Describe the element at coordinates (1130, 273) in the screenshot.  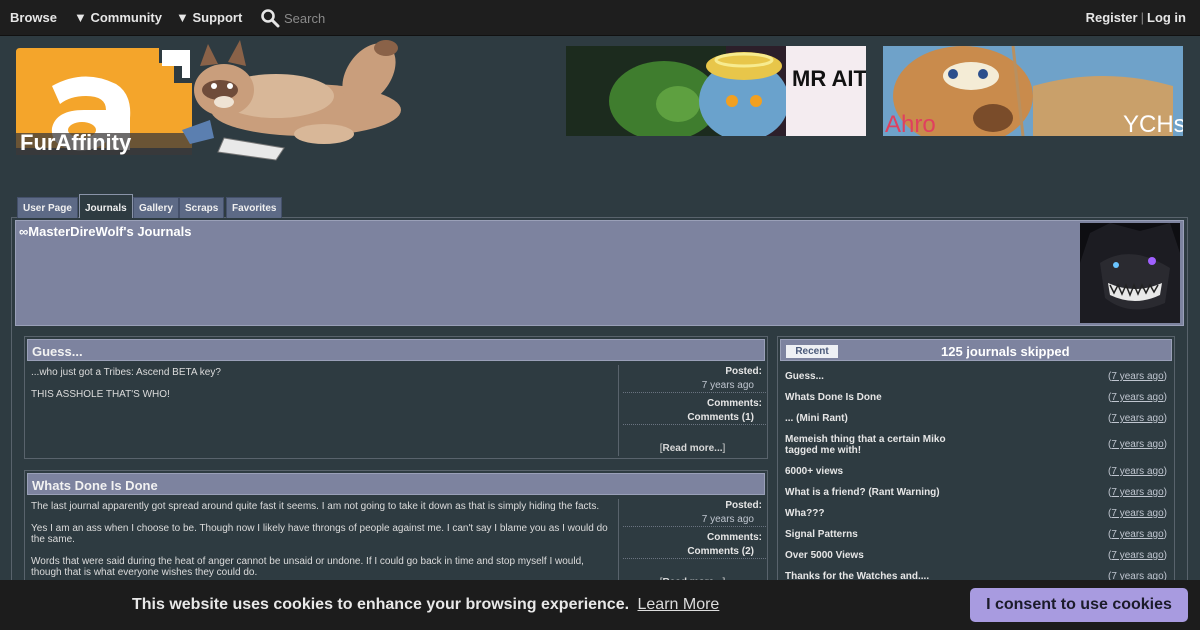
I see `avatar` at that location.